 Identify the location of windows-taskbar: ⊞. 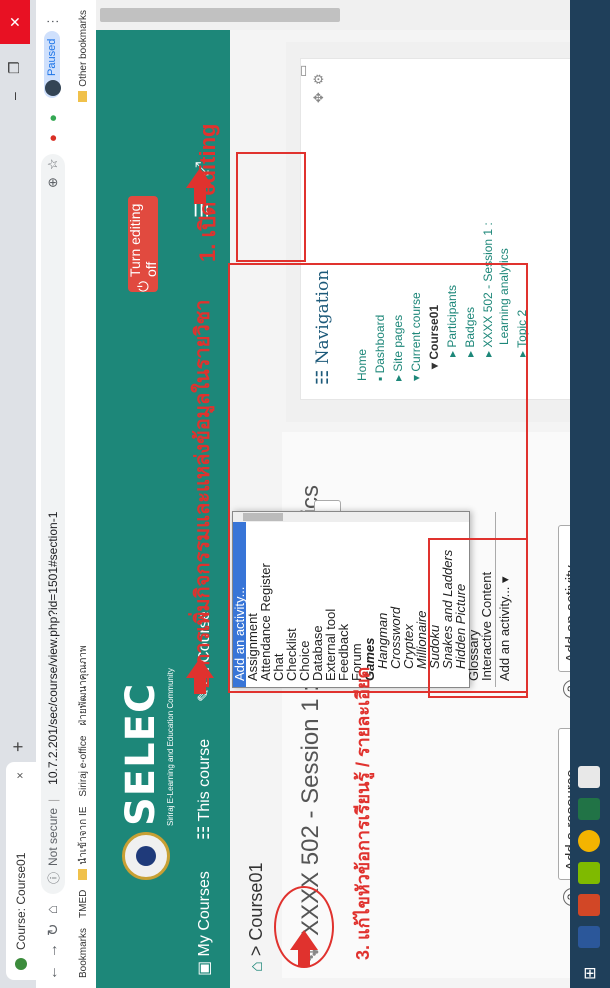
(590, 494).